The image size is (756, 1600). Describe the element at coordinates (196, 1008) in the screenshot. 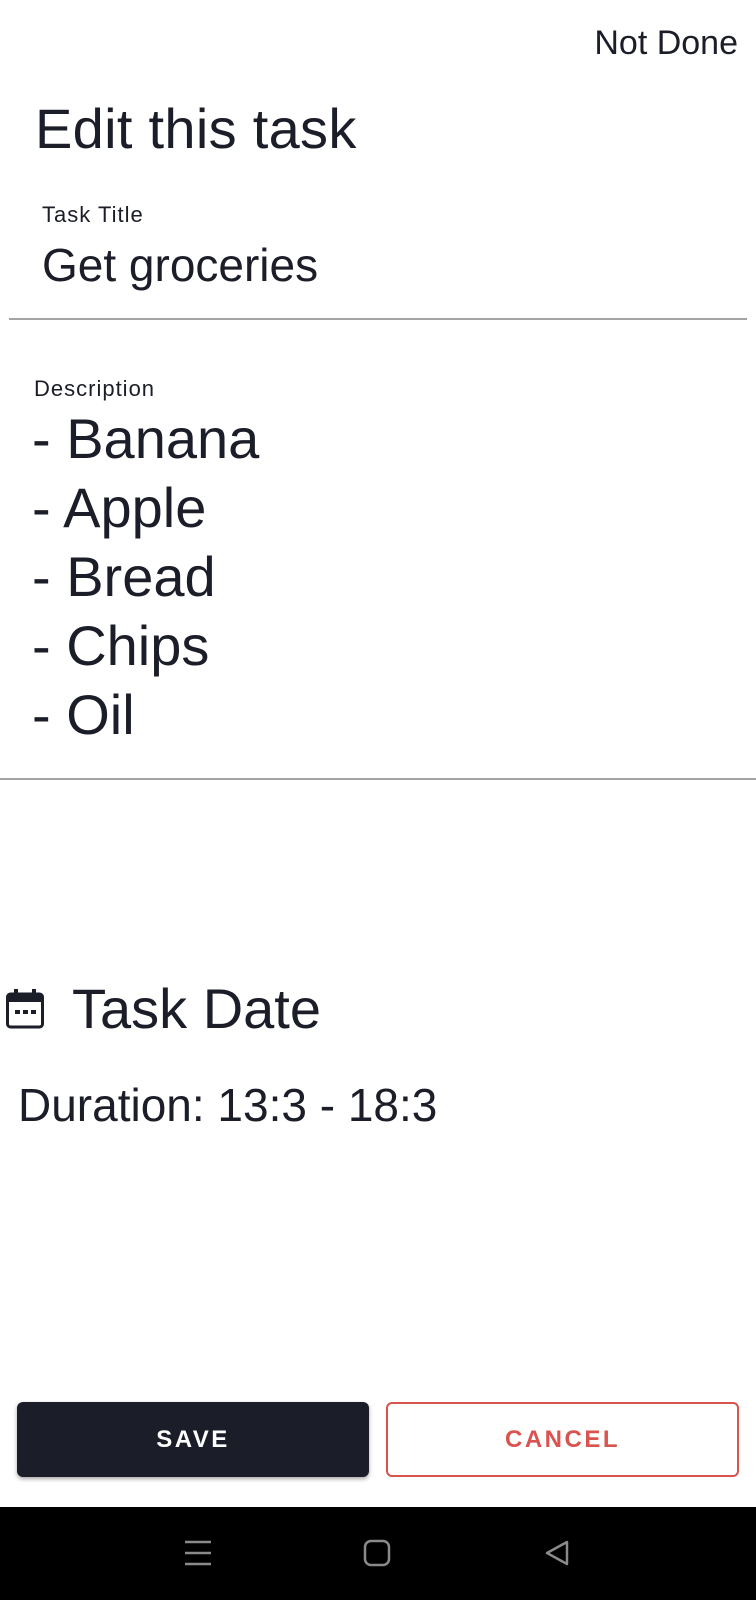

I see `task-date-heading: Task Date` at that location.